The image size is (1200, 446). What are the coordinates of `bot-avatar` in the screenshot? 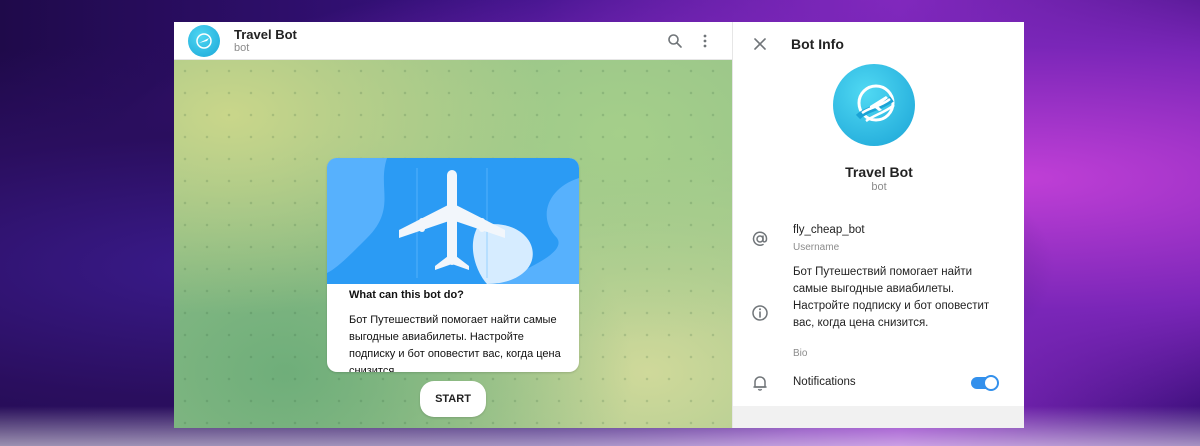 It's located at (204, 40).